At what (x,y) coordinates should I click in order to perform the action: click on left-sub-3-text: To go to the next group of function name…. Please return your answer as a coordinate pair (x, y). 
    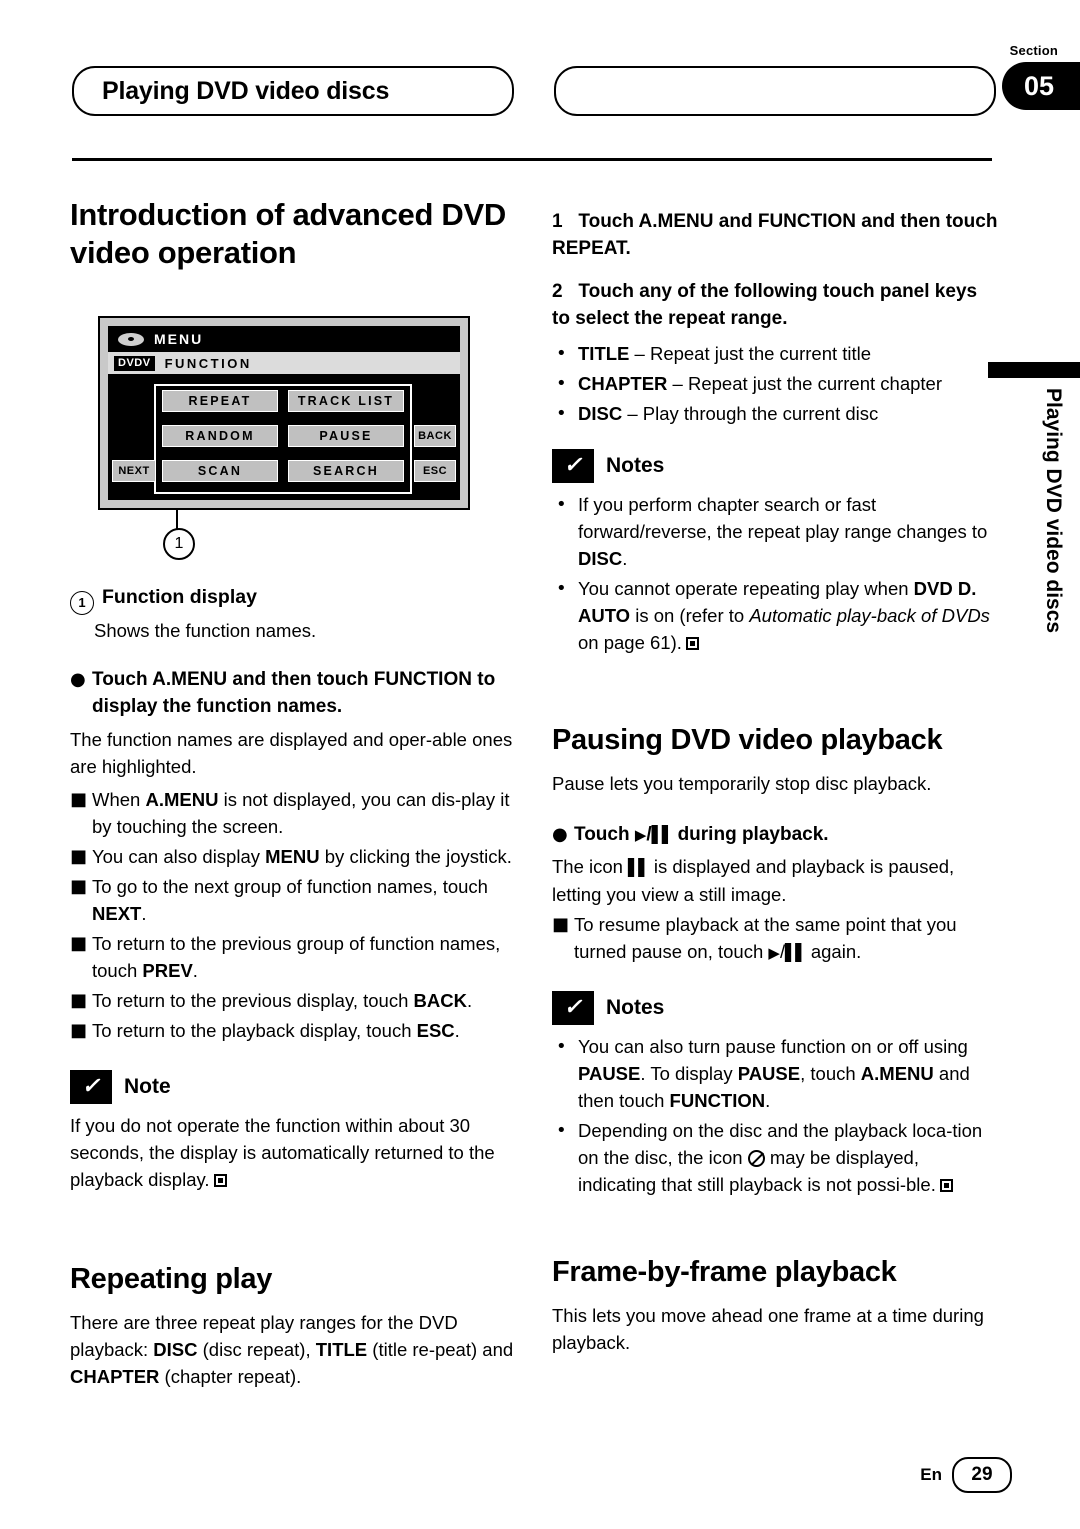
    Looking at the image, I should click on (290, 899).